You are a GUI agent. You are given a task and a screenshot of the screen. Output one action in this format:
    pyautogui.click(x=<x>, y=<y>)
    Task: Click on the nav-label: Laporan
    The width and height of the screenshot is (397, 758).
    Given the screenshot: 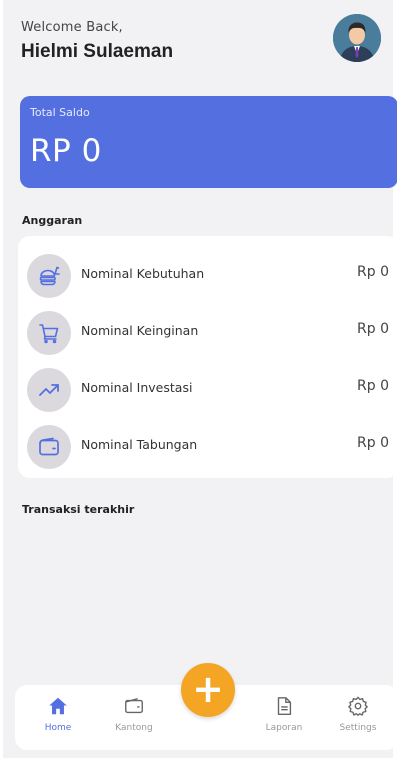 What is the action you would take?
    pyautogui.click(x=284, y=728)
    